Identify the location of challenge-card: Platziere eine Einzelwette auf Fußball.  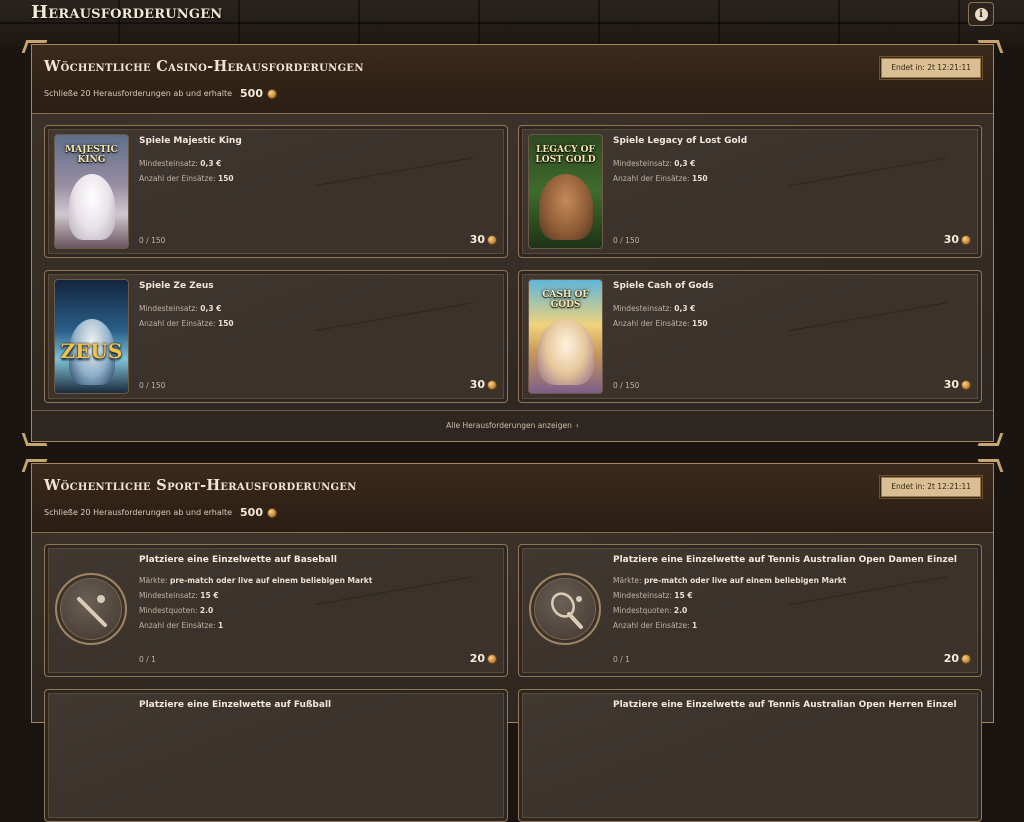
(276, 755).